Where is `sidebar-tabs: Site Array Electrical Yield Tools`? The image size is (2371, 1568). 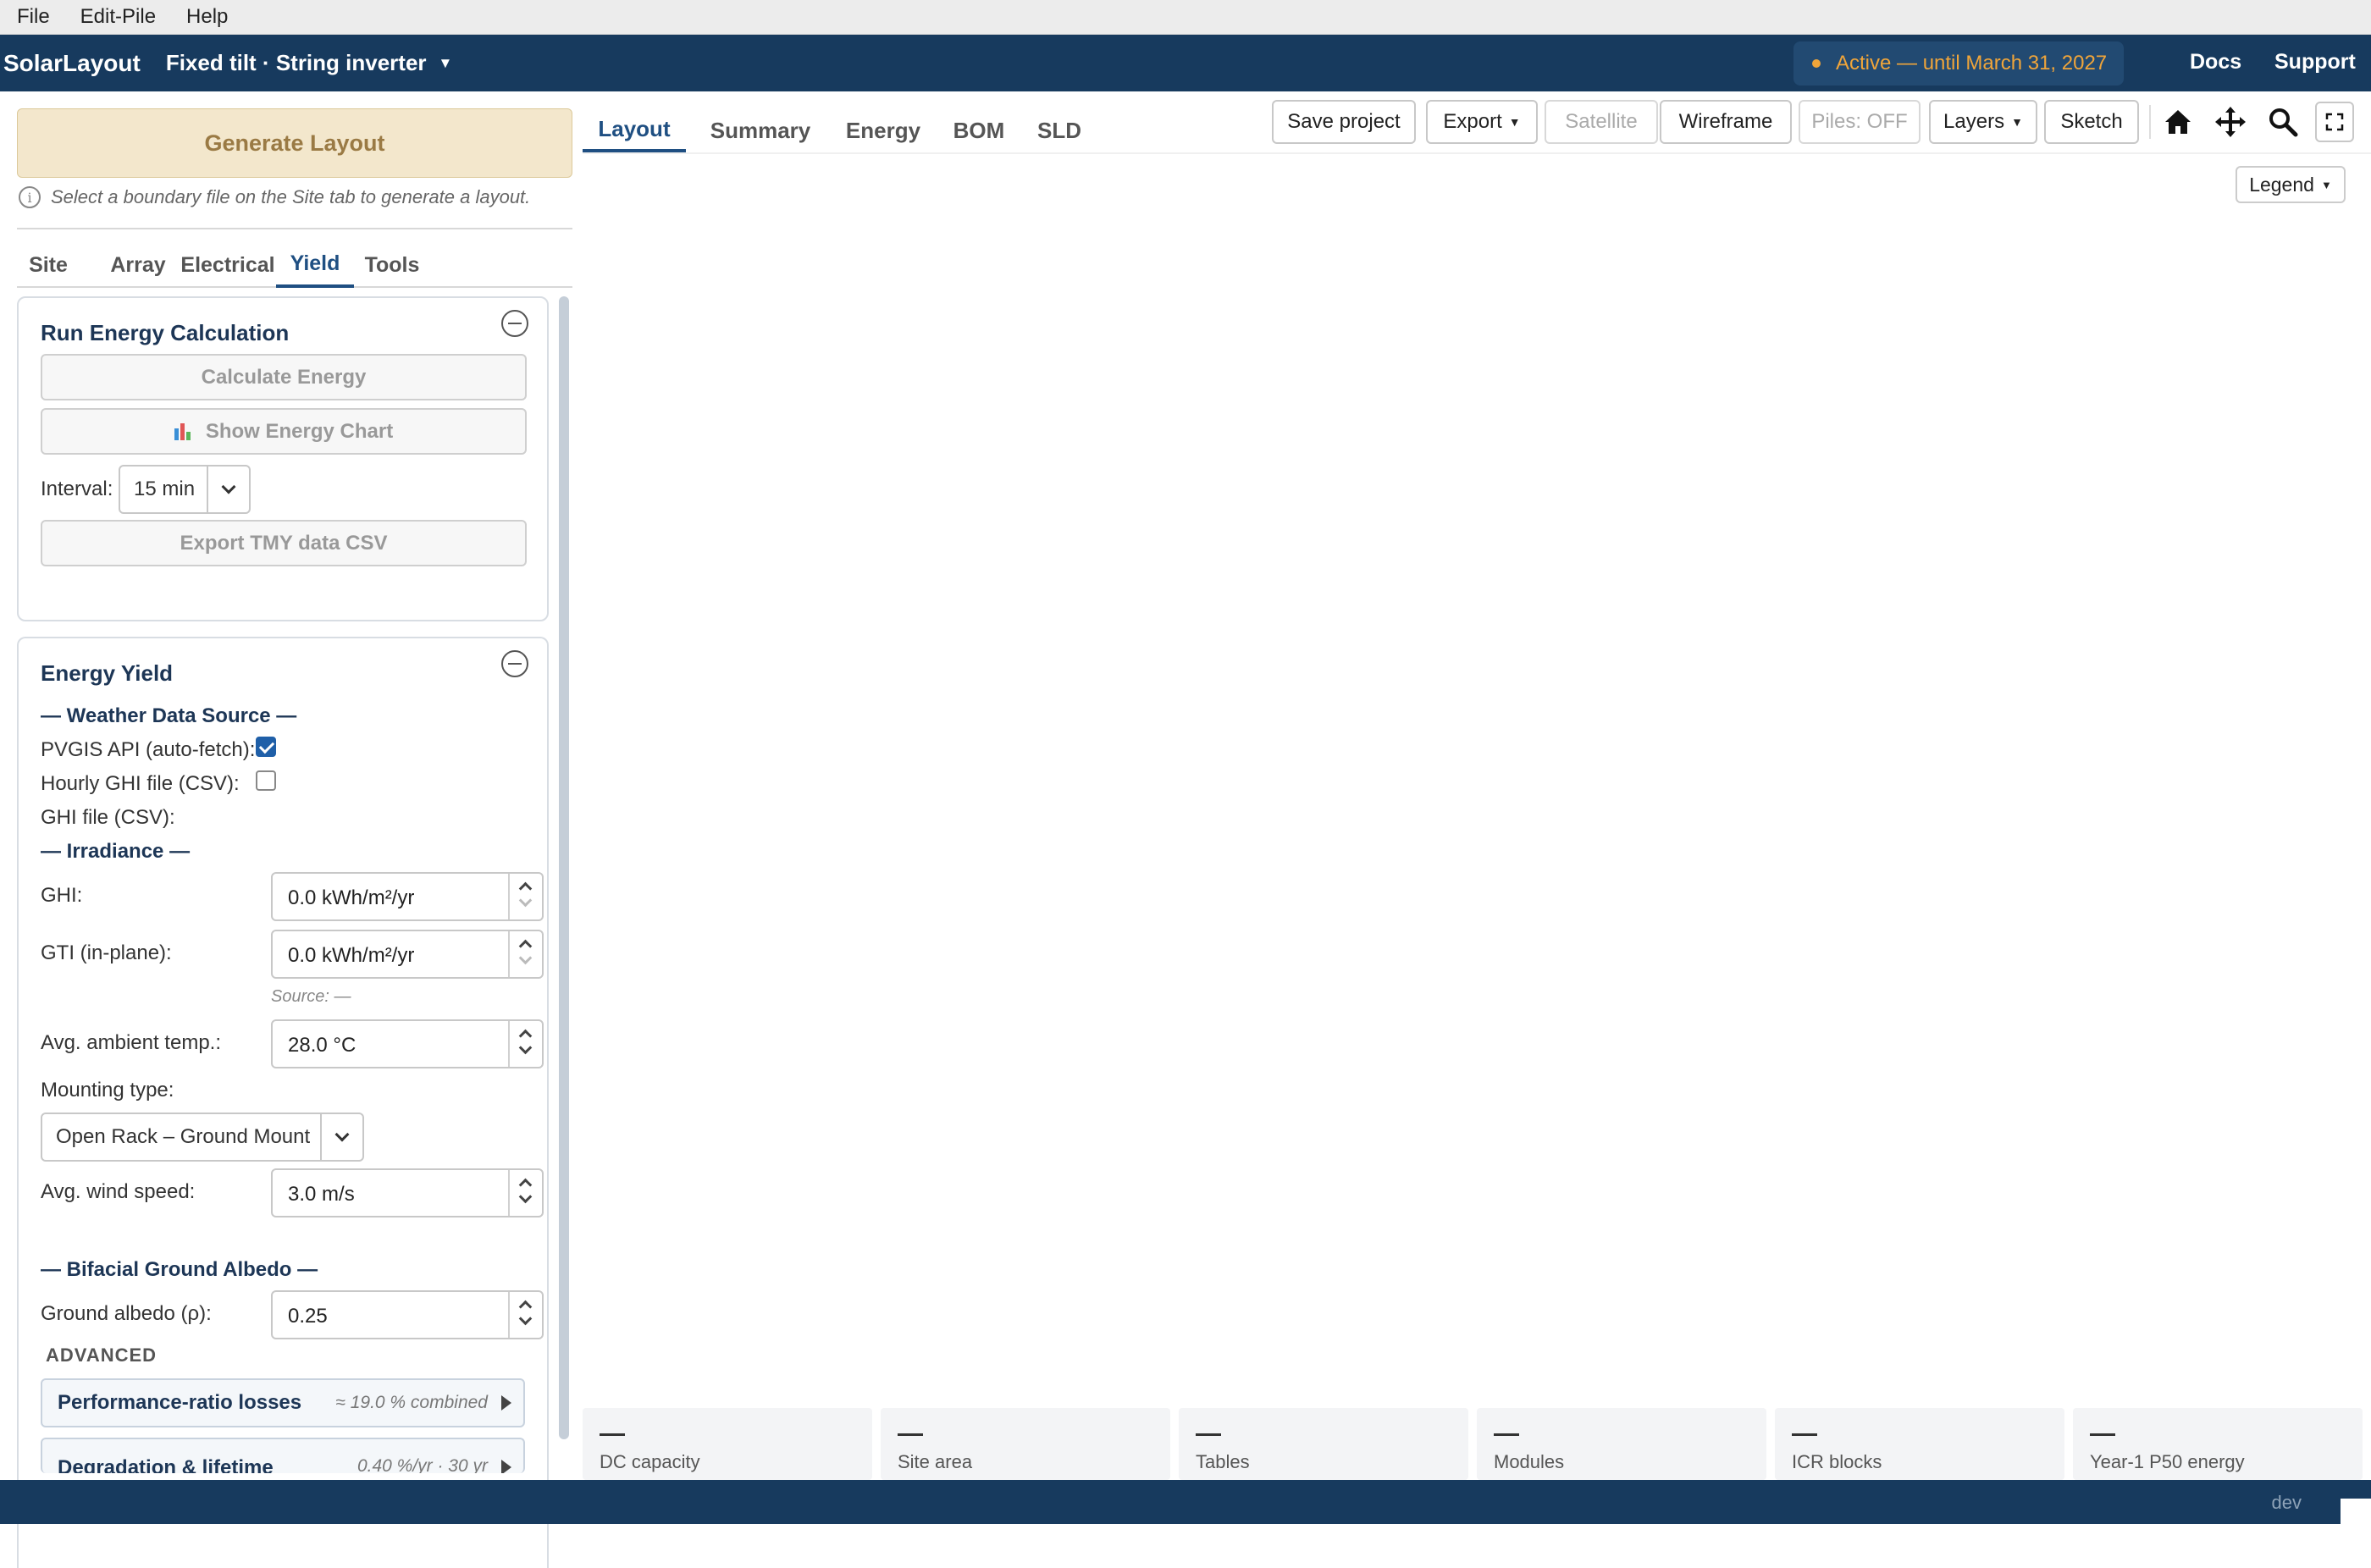 sidebar-tabs: Site Array Electrical Yield Tools is located at coordinates (294, 265).